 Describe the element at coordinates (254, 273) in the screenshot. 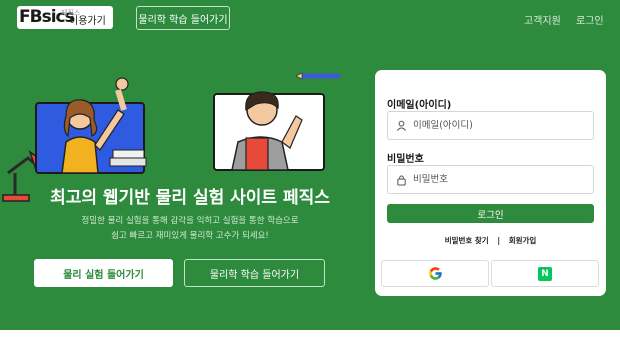

I see `study-button: 물리학 학습 들어가기` at that location.